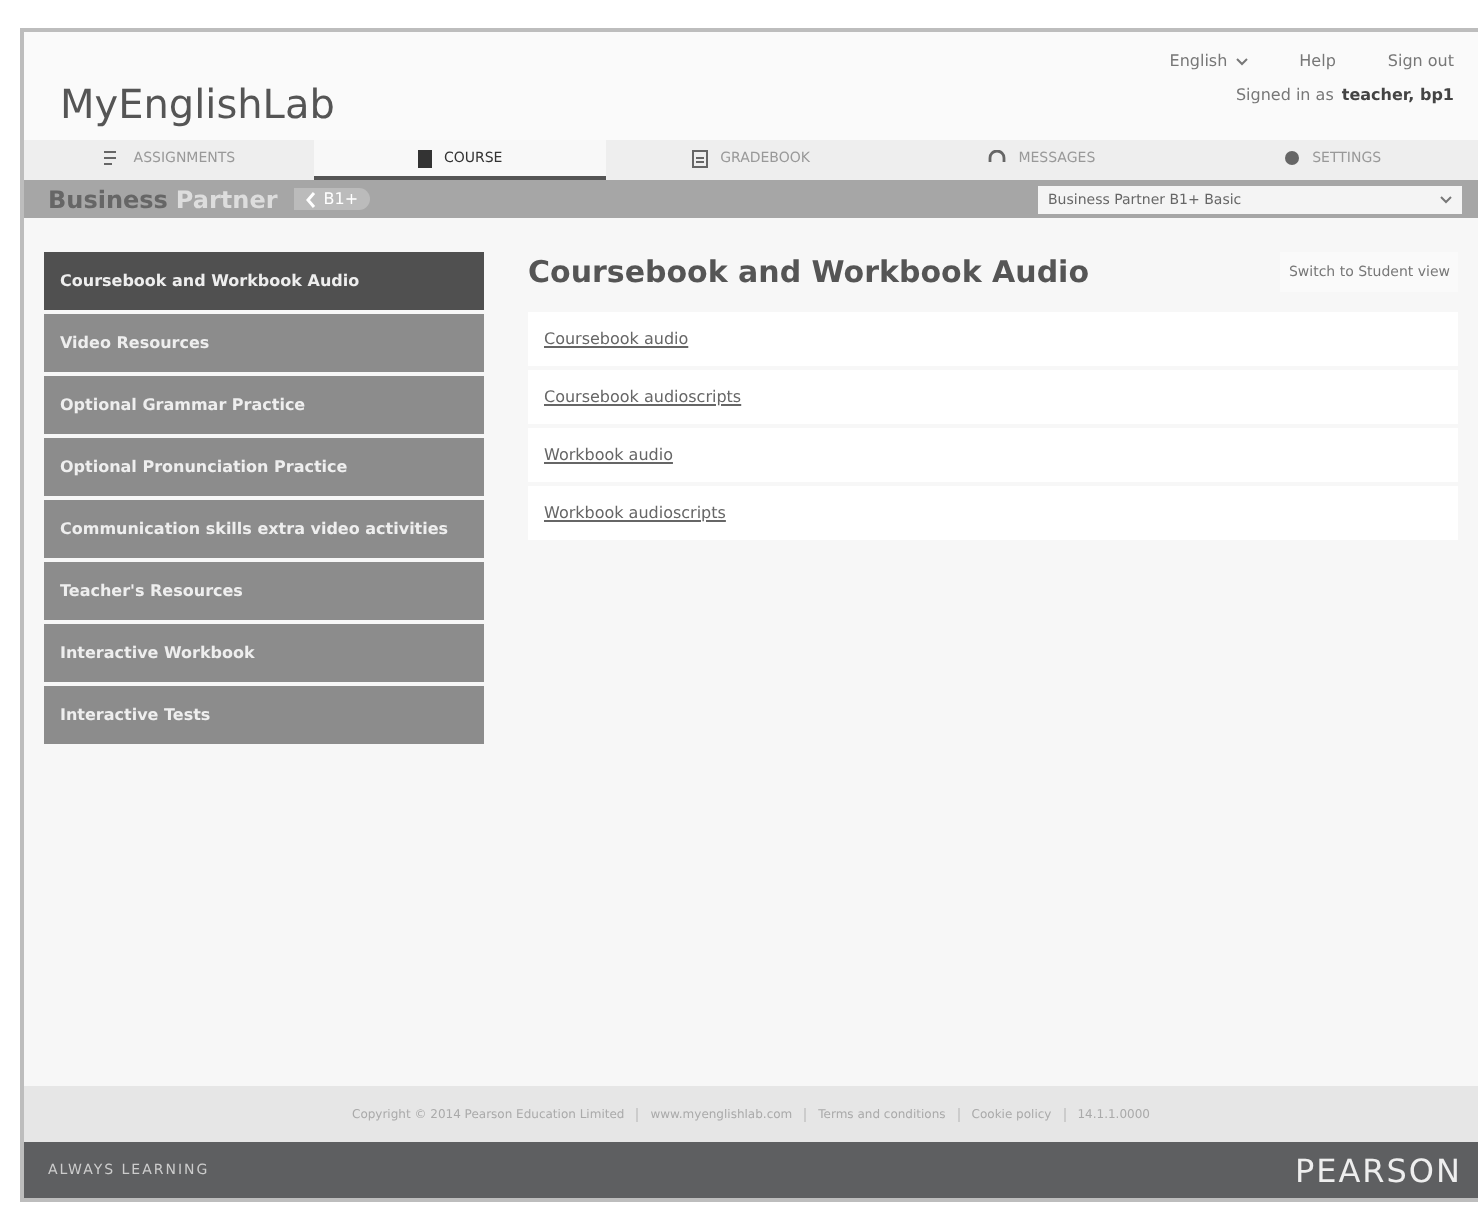 Image resolution: width=1478 pixels, height=1214 pixels. Describe the element at coordinates (332, 199) in the screenshot. I see `level-badge: B1+` at that location.